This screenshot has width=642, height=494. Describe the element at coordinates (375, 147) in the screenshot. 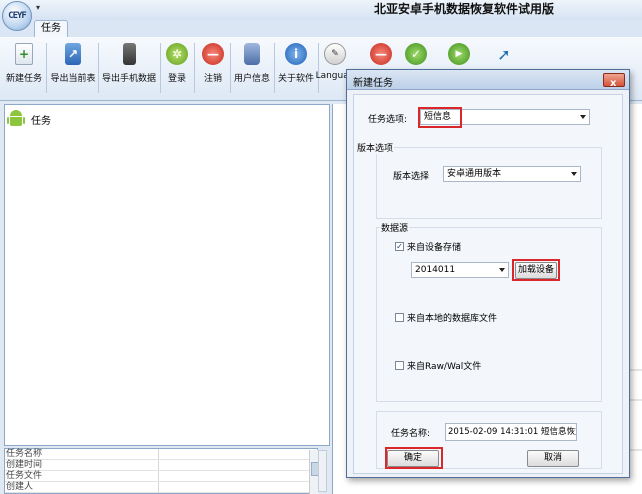

I see `version-group-label: 版本选项` at that location.